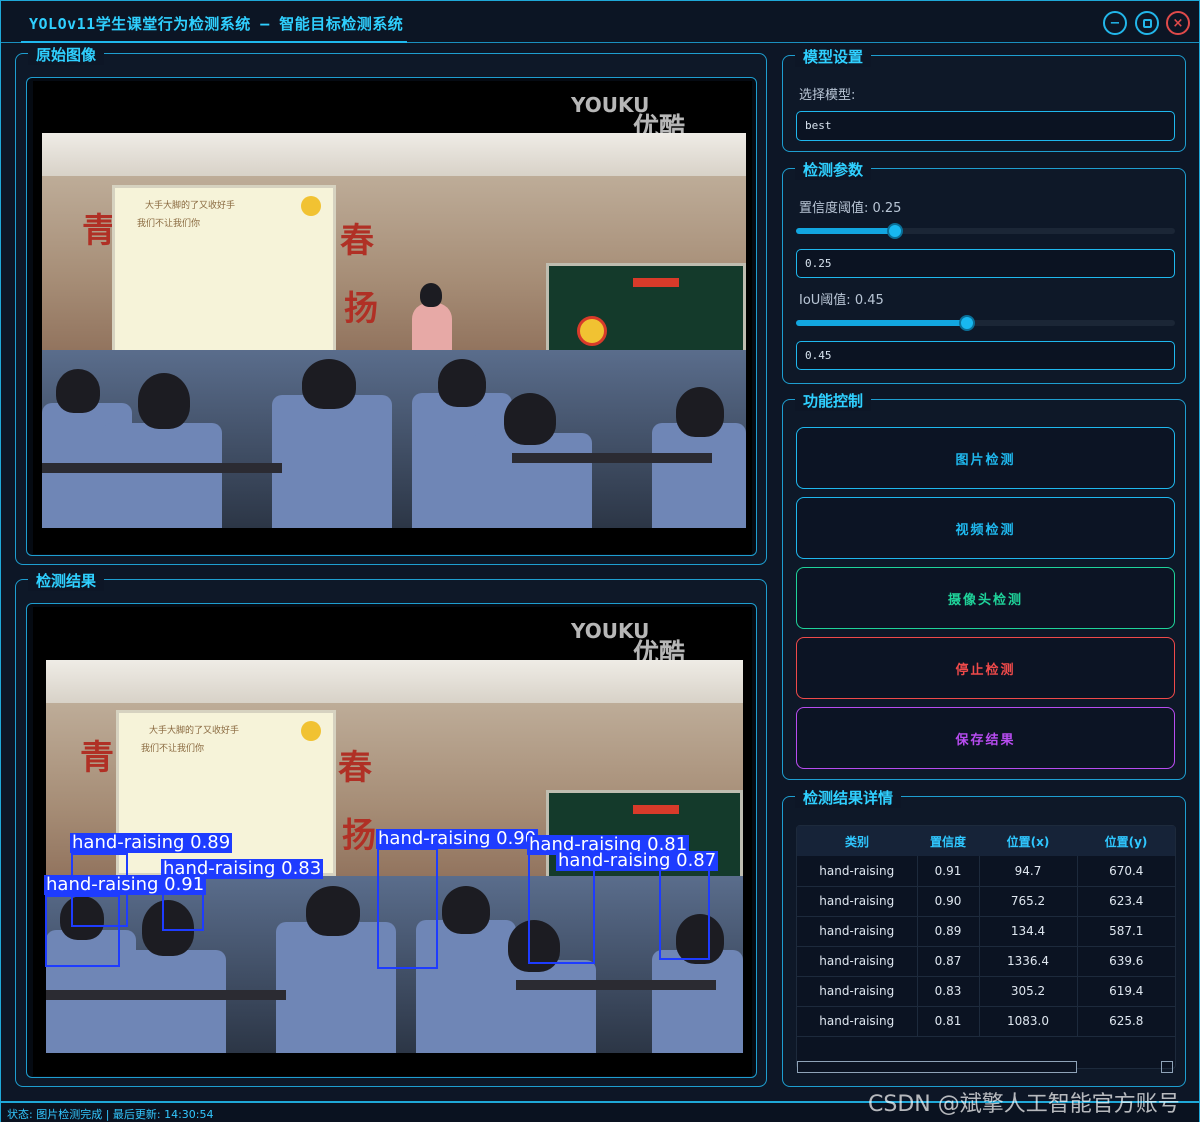 The image size is (1200, 1122). What do you see at coordinates (827, 95) in the screenshot?
I see `select-model-label: 选择模型:` at bounding box center [827, 95].